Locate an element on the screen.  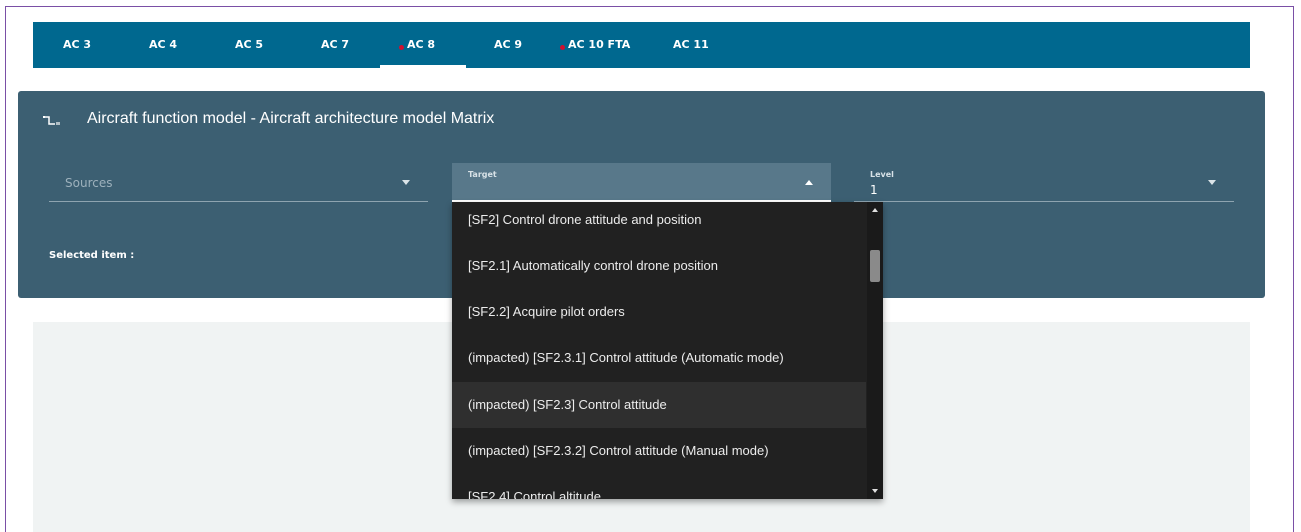
matrix-icon is located at coordinates (53, 120).